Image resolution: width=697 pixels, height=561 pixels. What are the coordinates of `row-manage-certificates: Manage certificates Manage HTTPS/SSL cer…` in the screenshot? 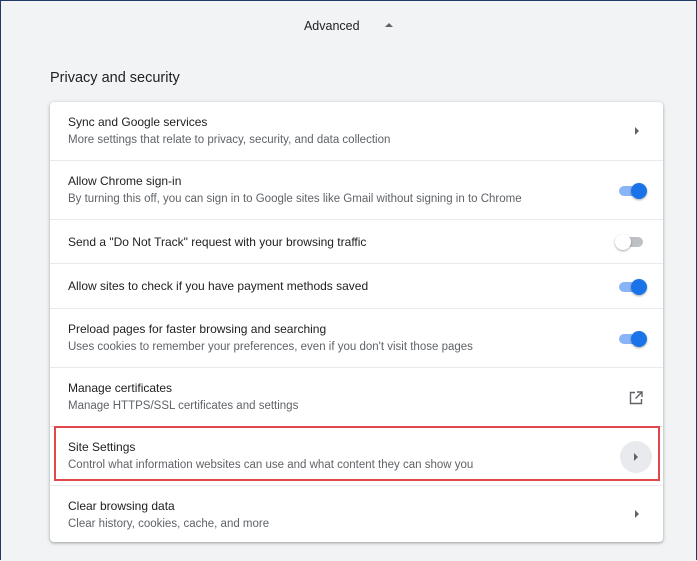 It's located at (356, 396).